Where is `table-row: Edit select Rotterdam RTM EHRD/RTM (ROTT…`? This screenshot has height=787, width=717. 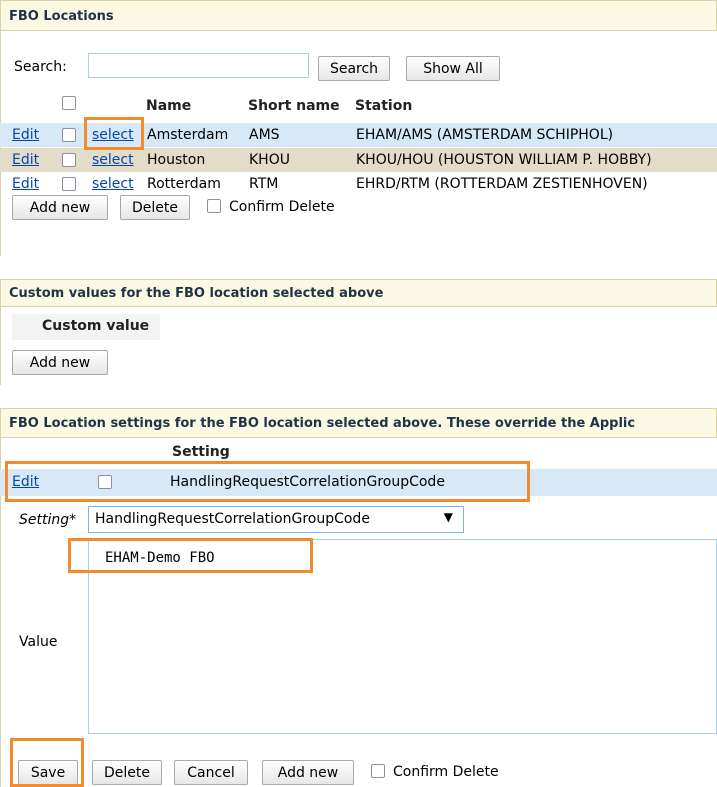 table-row: Edit select Rotterdam RTM EHRD/RTM (ROTT… is located at coordinates (358, 184).